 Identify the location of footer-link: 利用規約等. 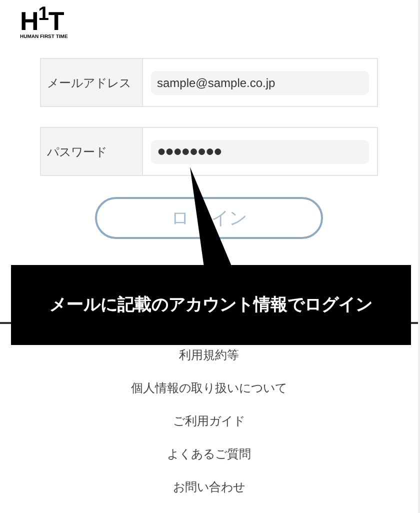
(209, 355).